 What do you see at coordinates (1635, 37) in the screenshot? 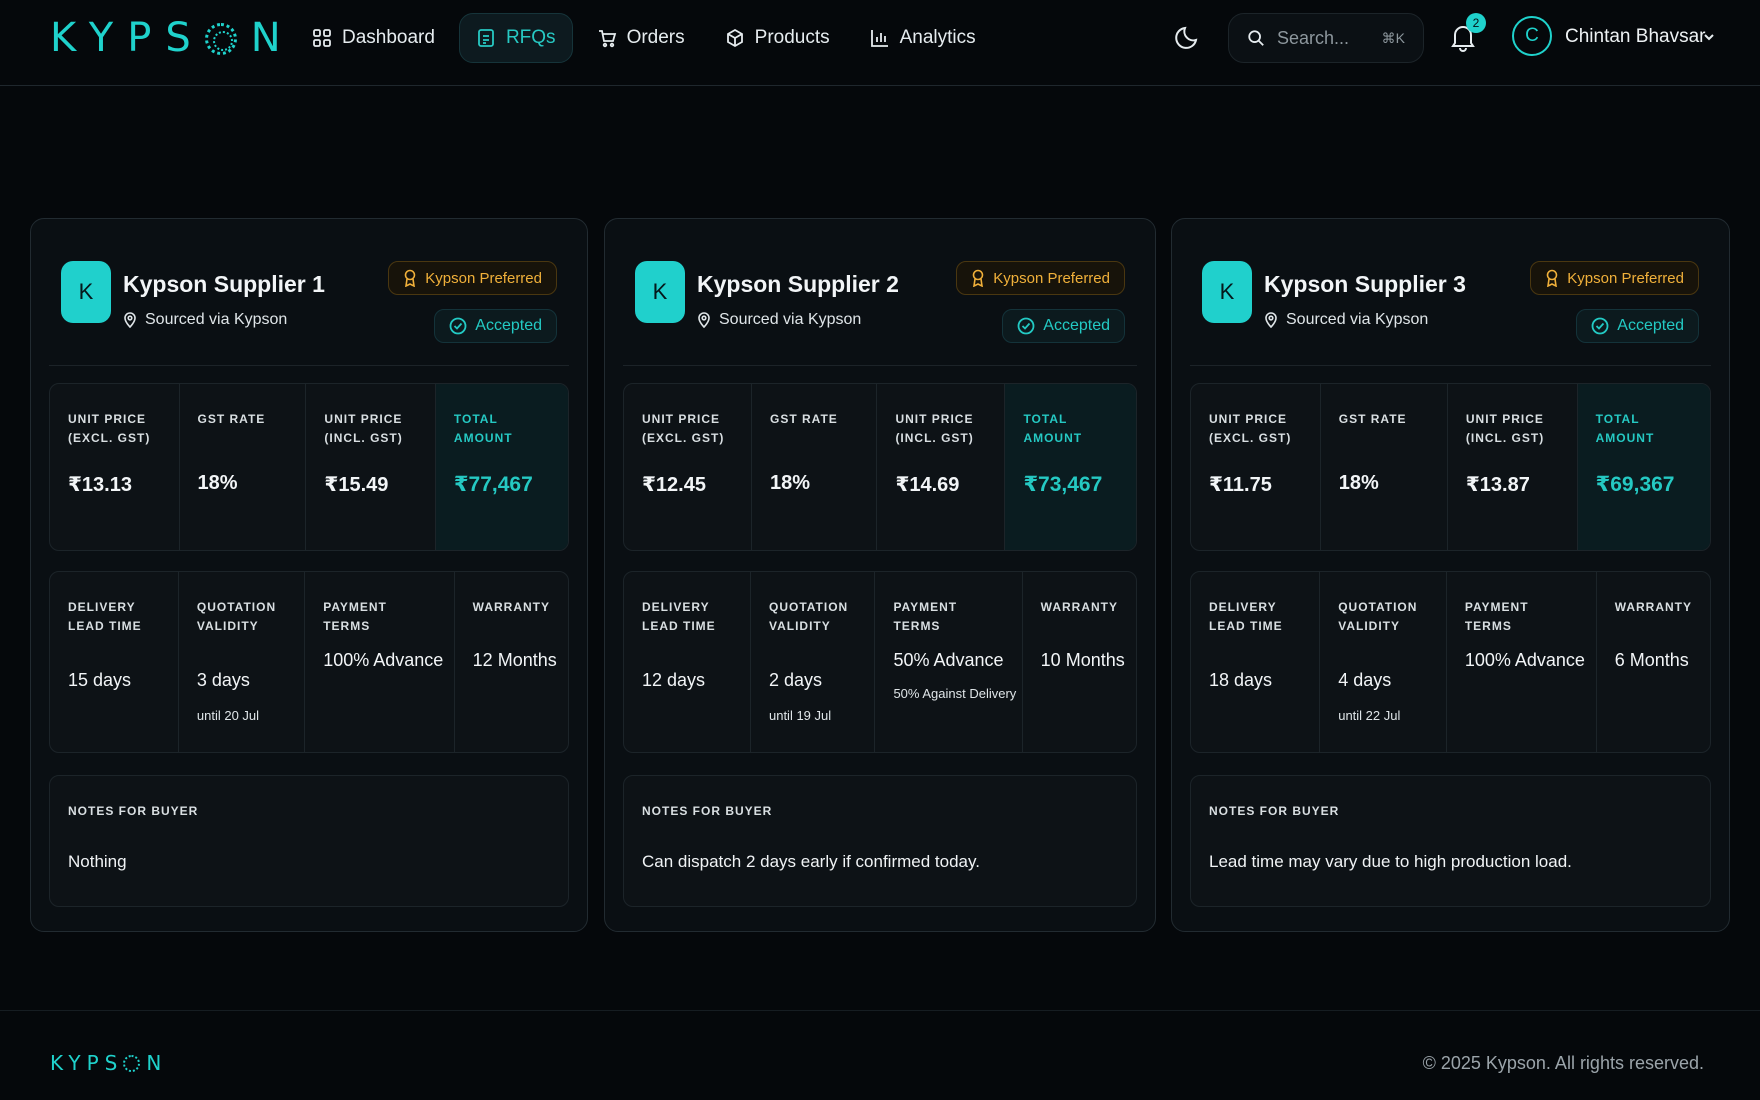
I see `user-name: Chintan Bhavsar` at bounding box center [1635, 37].